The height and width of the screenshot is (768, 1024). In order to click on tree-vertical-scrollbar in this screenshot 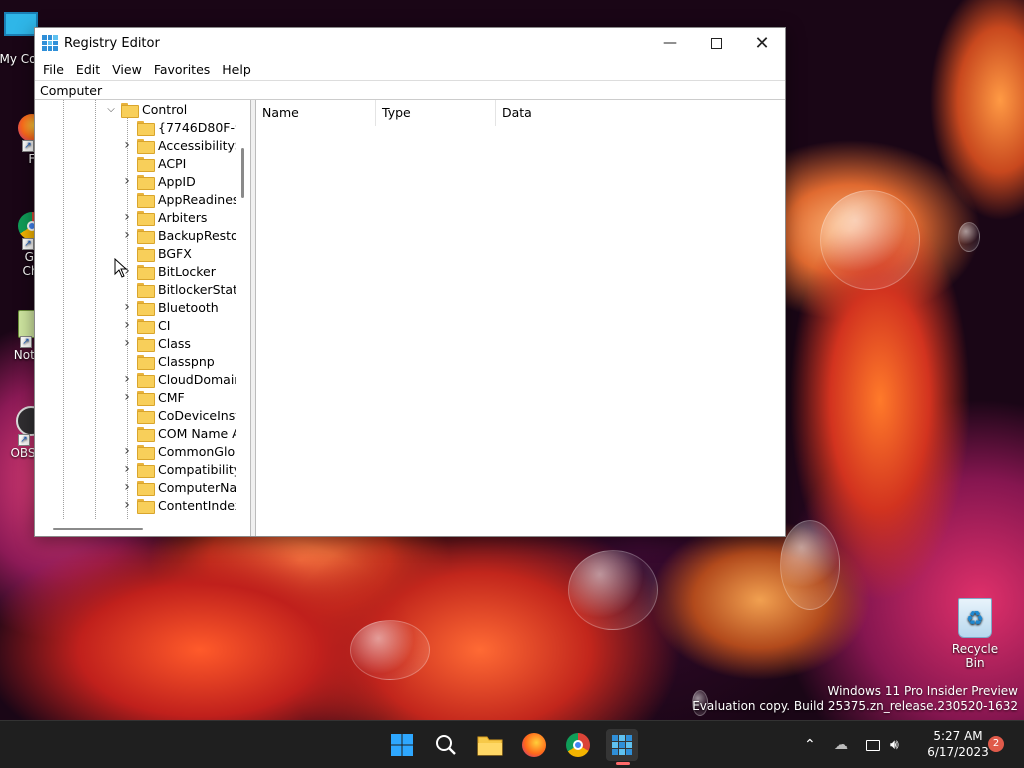, I will do `click(243, 310)`.